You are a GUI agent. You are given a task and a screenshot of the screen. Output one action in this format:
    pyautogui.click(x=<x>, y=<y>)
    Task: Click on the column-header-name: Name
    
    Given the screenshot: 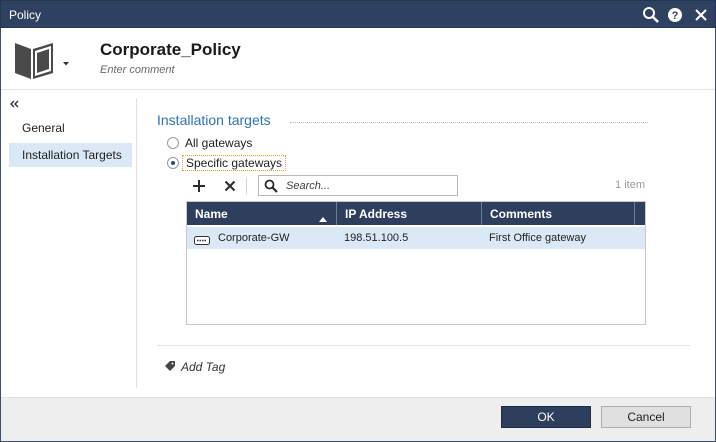 What is the action you would take?
    pyautogui.click(x=262, y=213)
    